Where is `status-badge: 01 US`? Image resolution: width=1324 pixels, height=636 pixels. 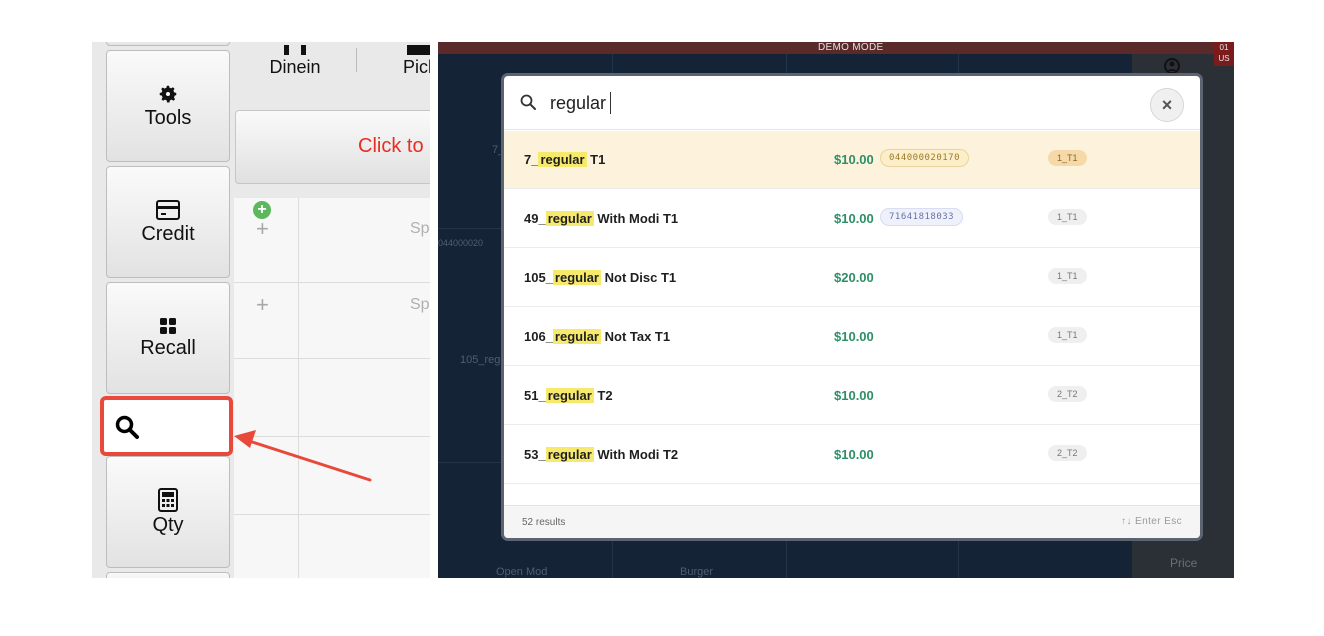
status-badge: 01 US is located at coordinates (1224, 54).